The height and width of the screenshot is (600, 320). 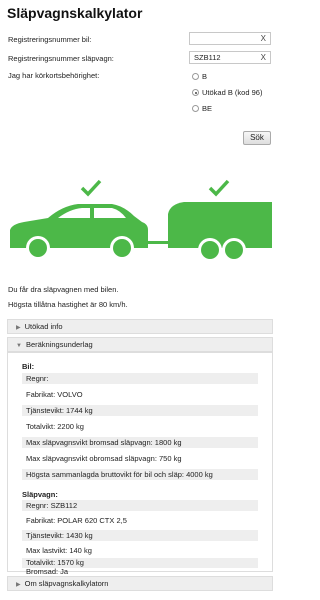 What do you see at coordinates (76, 520) in the screenshot?
I see `table-row: Fabrikat: POLAR 620 CTX 2,5` at bounding box center [76, 520].